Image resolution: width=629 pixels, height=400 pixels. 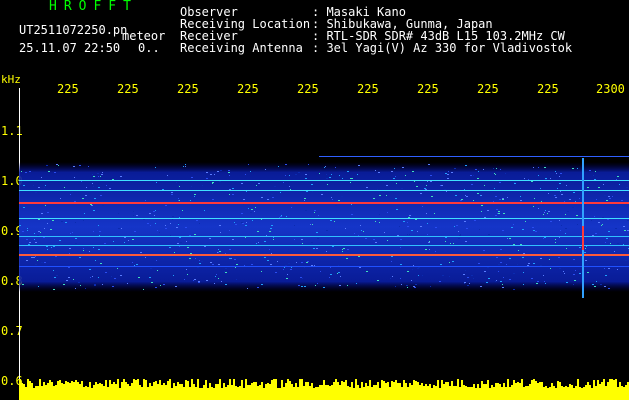 What do you see at coordinates (583, 238) in the screenshot?
I see `meteor-echo-core` at bounding box center [583, 238].